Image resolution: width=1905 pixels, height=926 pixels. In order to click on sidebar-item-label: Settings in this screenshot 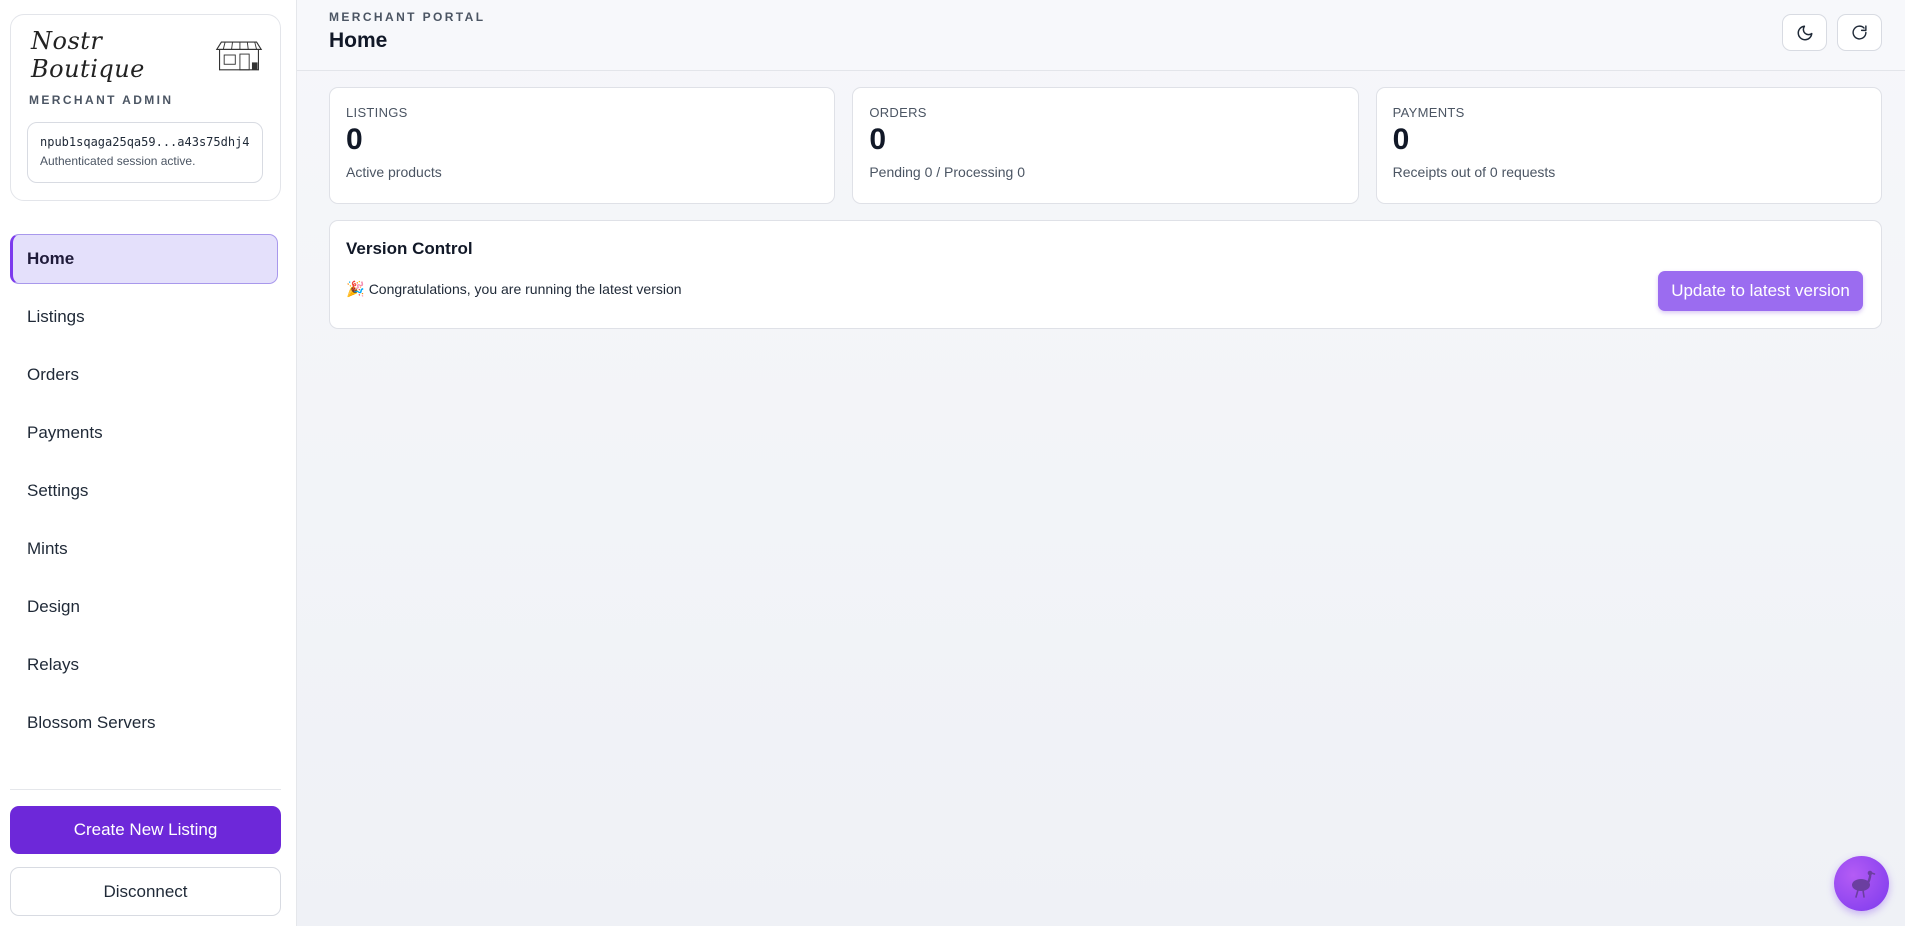, I will do `click(58, 490)`.